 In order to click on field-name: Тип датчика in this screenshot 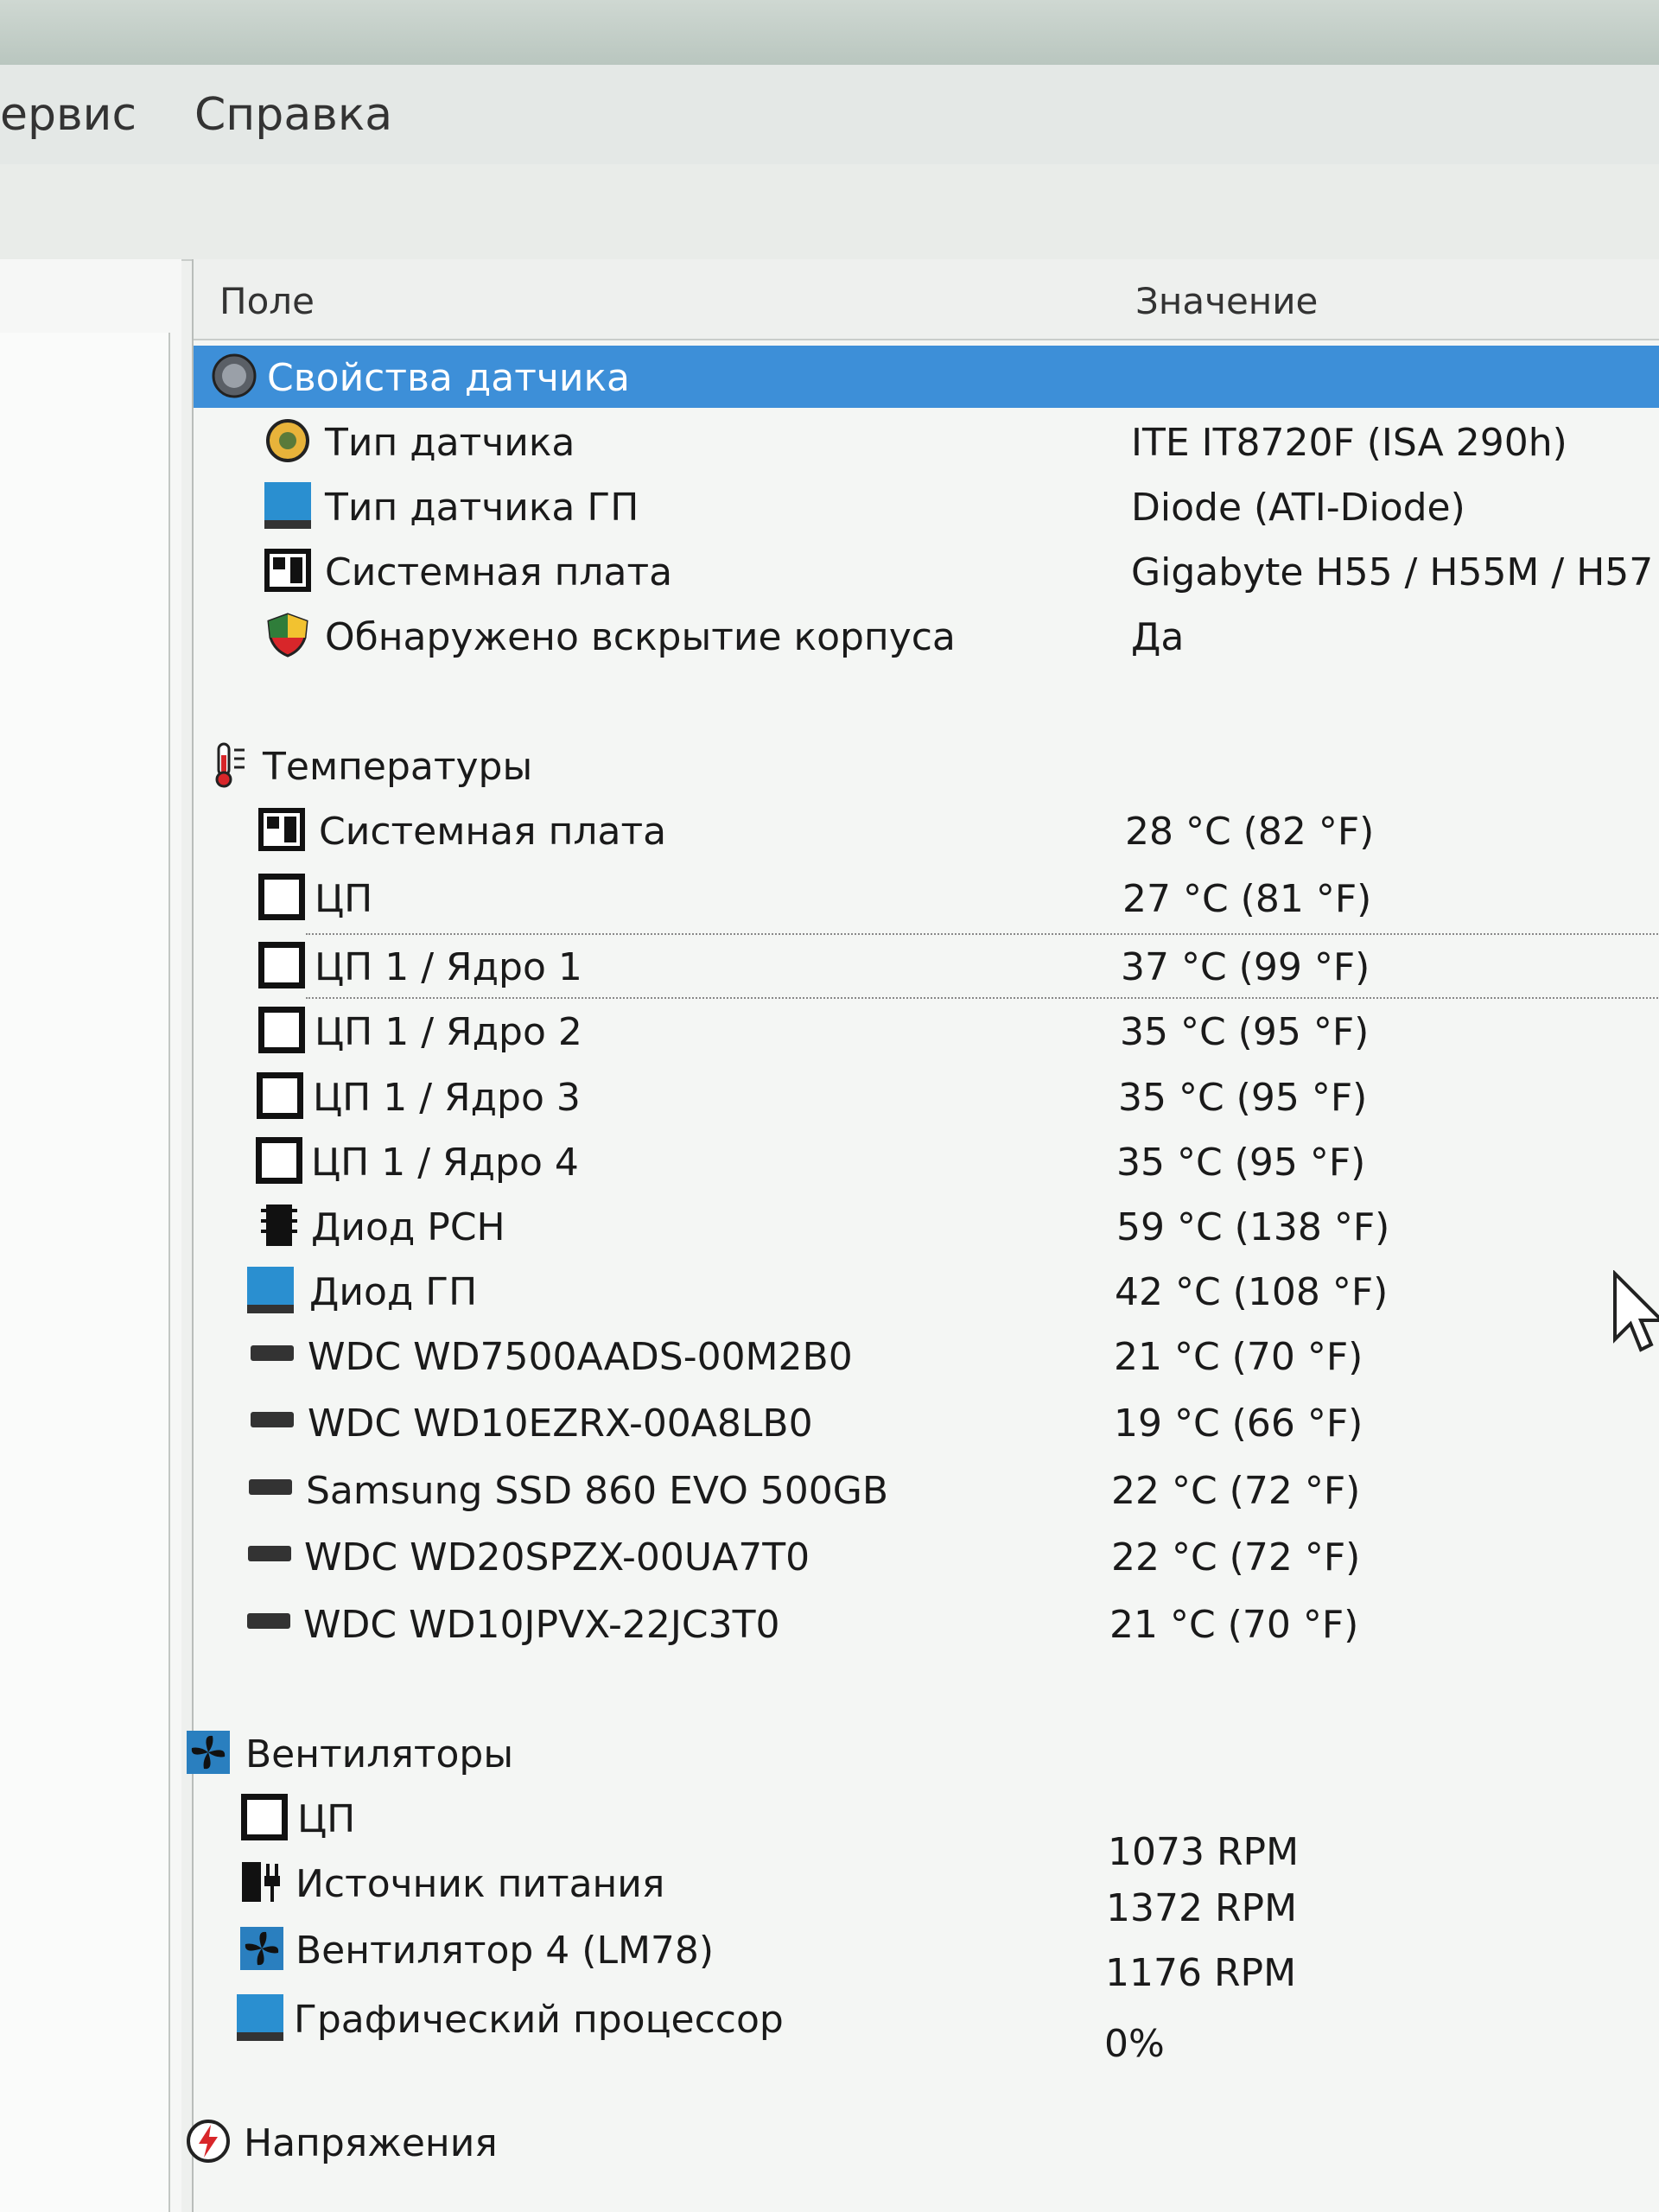, I will do `click(450, 443)`.